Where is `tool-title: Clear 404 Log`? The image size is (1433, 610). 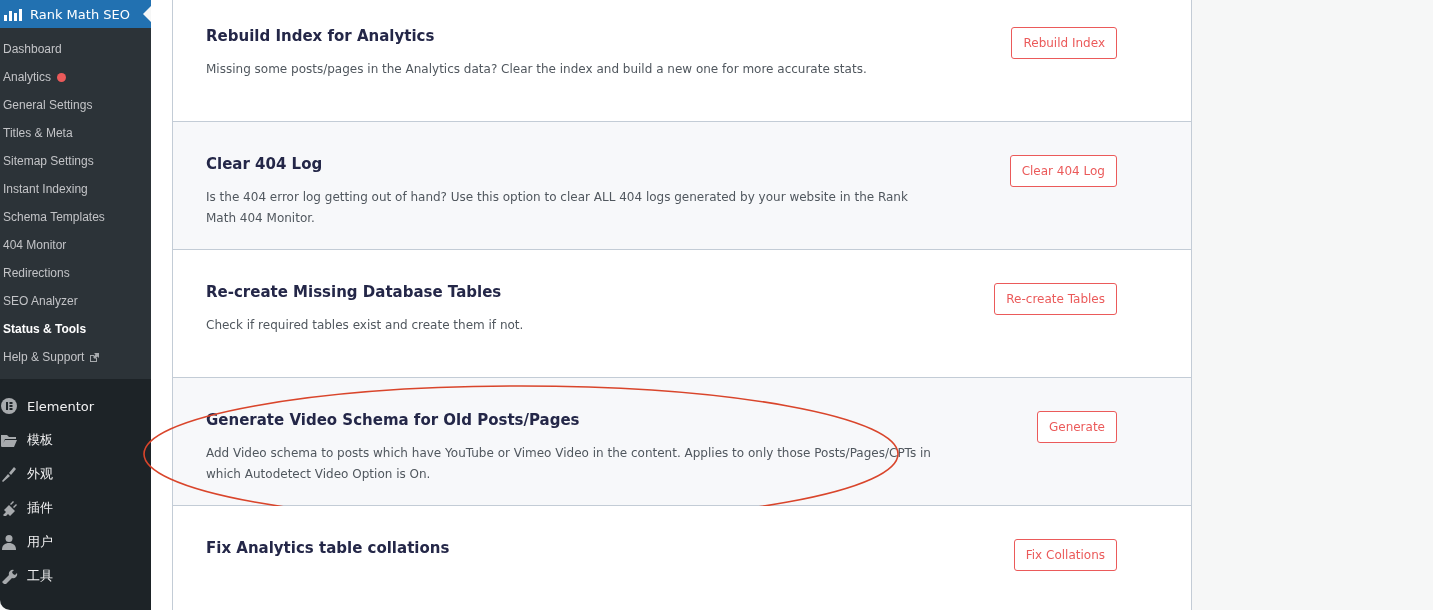 tool-title: Clear 404 Log is located at coordinates (265, 164).